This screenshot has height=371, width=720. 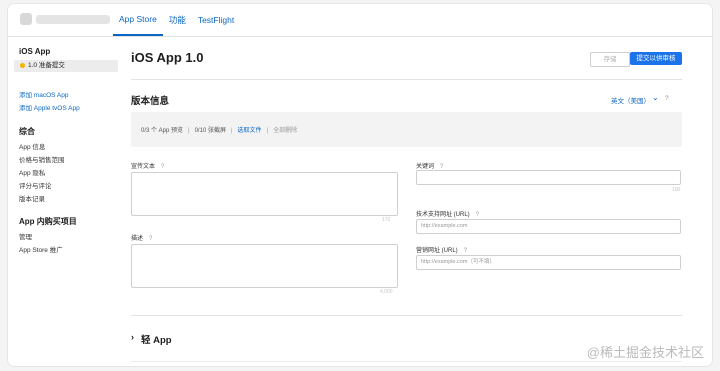 What do you see at coordinates (167, 57) in the screenshot?
I see `page-title: iOS App 1.0` at bounding box center [167, 57].